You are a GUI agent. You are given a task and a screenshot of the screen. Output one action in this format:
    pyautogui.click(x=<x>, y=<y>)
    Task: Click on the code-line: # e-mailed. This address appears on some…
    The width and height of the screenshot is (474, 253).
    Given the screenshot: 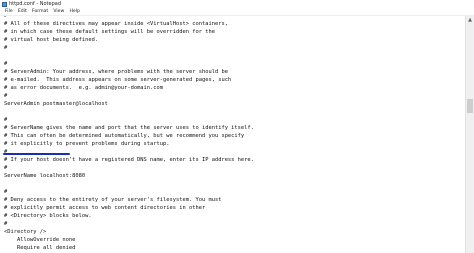 What is the action you would take?
    pyautogui.click(x=118, y=80)
    